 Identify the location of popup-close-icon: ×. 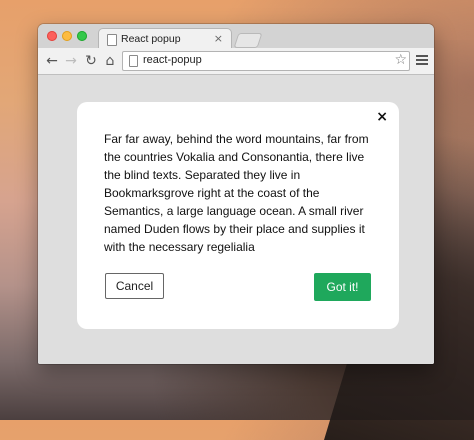
(382, 117).